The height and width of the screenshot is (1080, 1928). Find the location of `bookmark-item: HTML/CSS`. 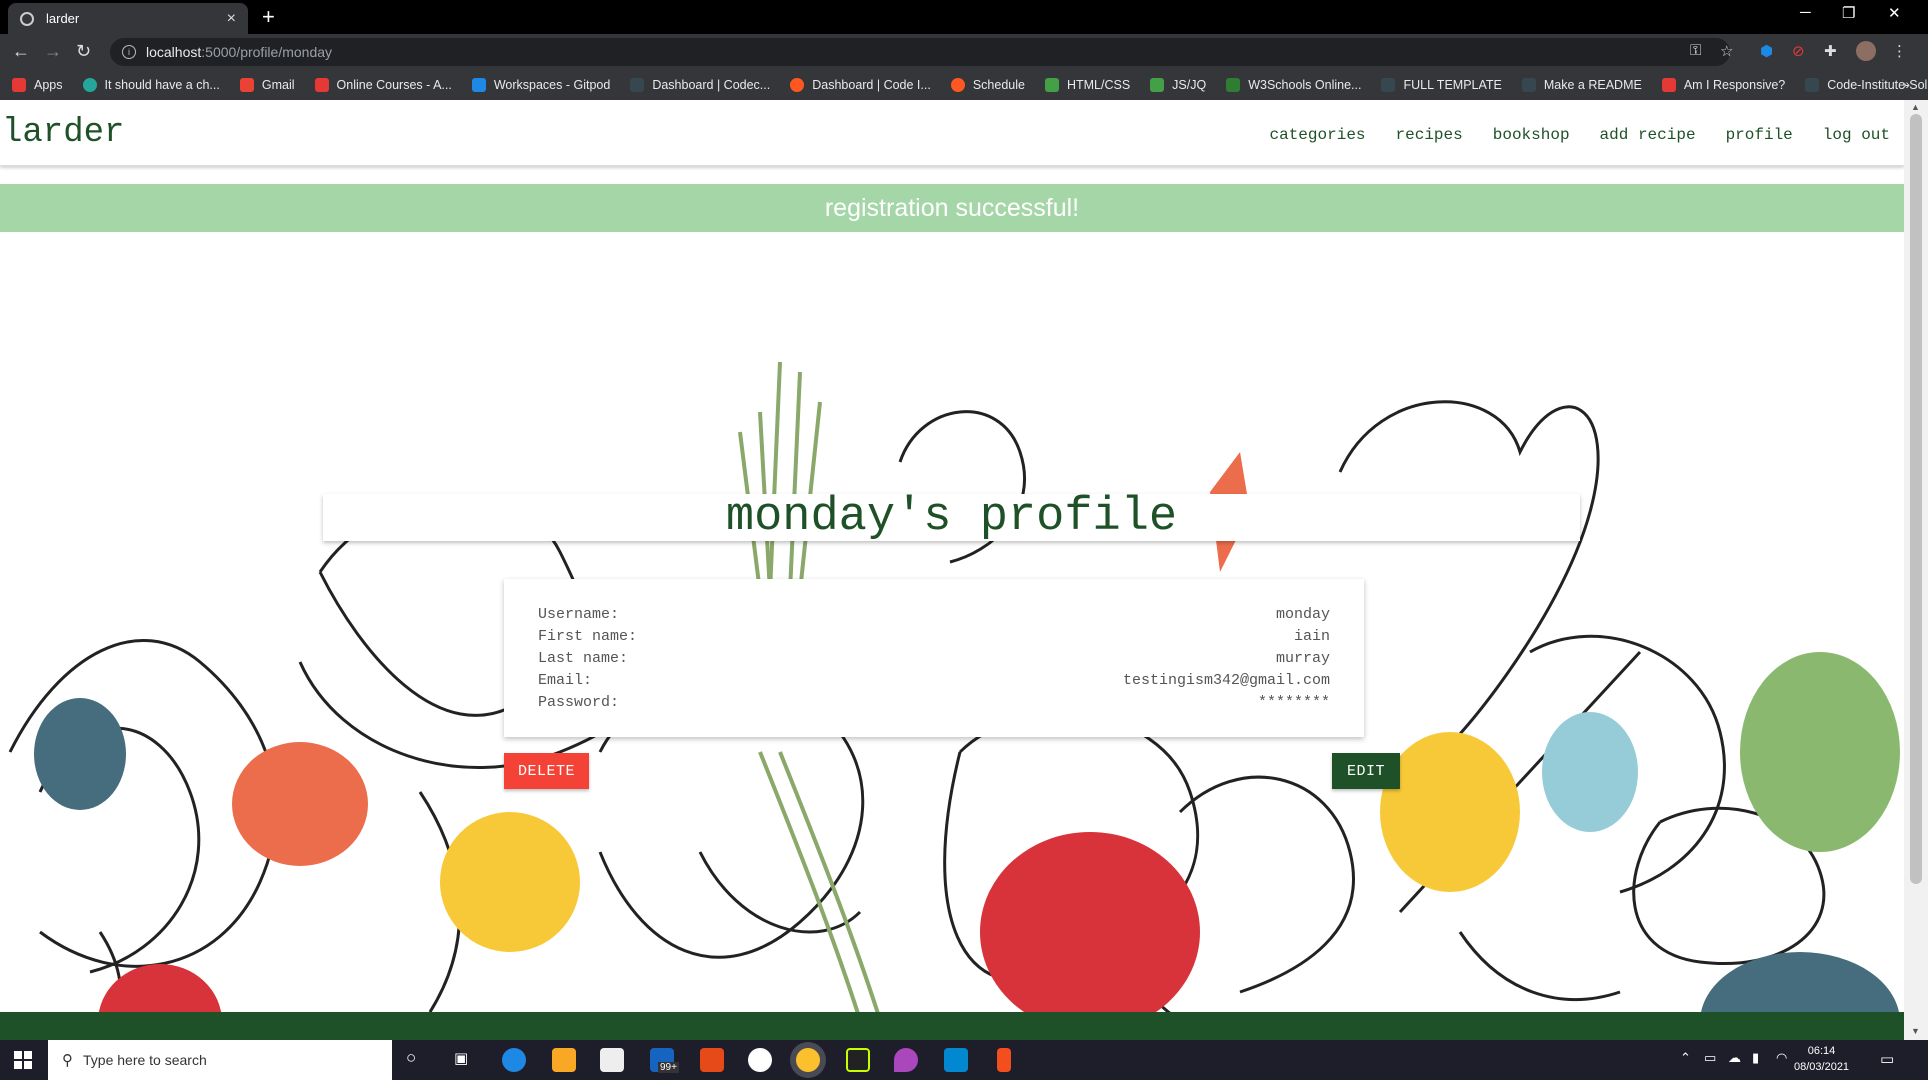

bookmark-item: HTML/CSS is located at coordinates (1087, 85).